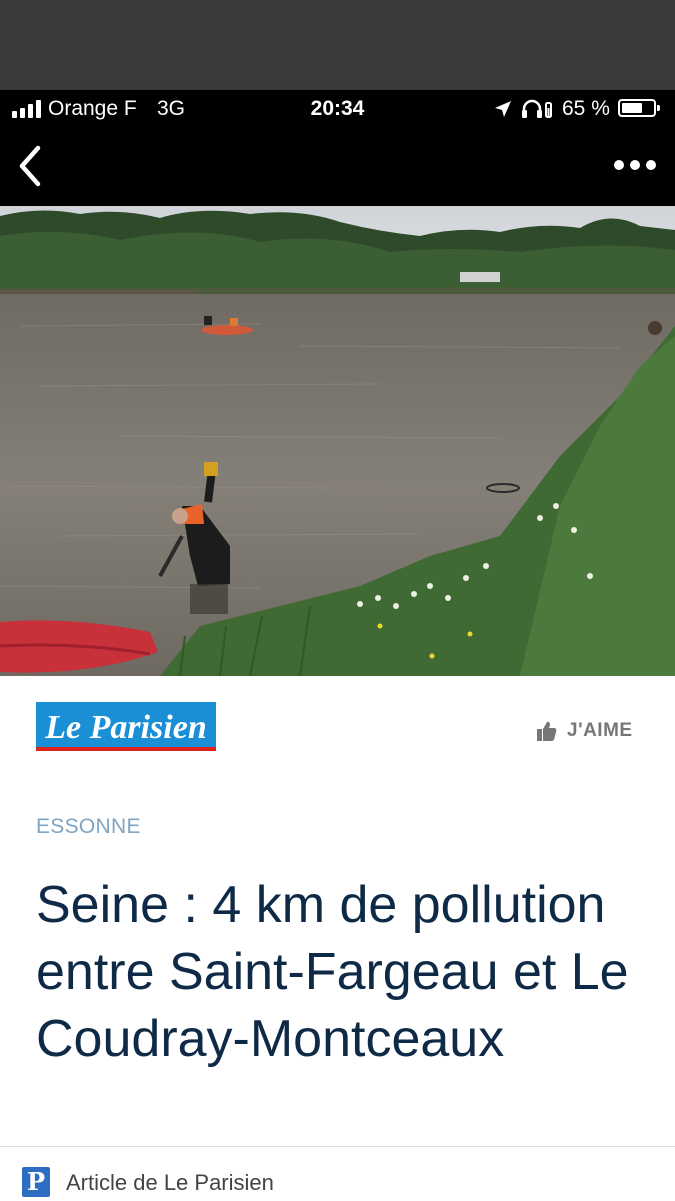 Image resolution: width=675 pixels, height=1201 pixels. I want to click on nav-bar, so click(337, 167).